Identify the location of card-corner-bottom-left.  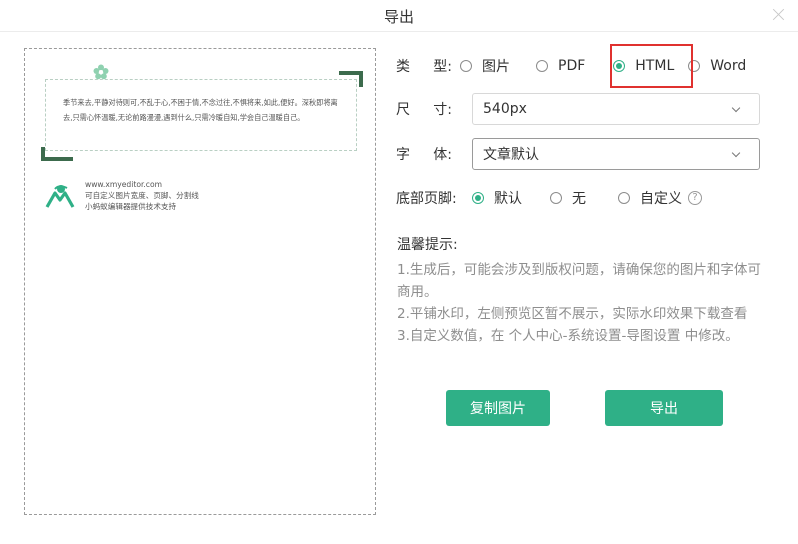
(57, 154).